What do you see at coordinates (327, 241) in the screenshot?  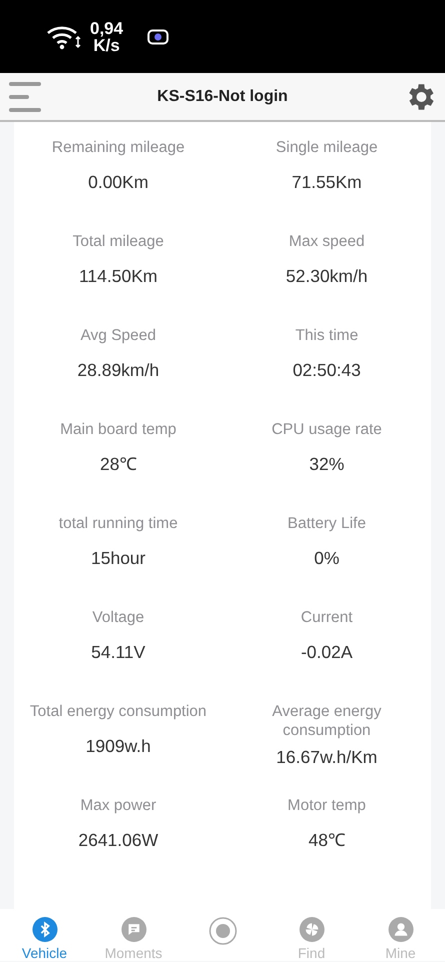 I see `stat-label: Max speed` at bounding box center [327, 241].